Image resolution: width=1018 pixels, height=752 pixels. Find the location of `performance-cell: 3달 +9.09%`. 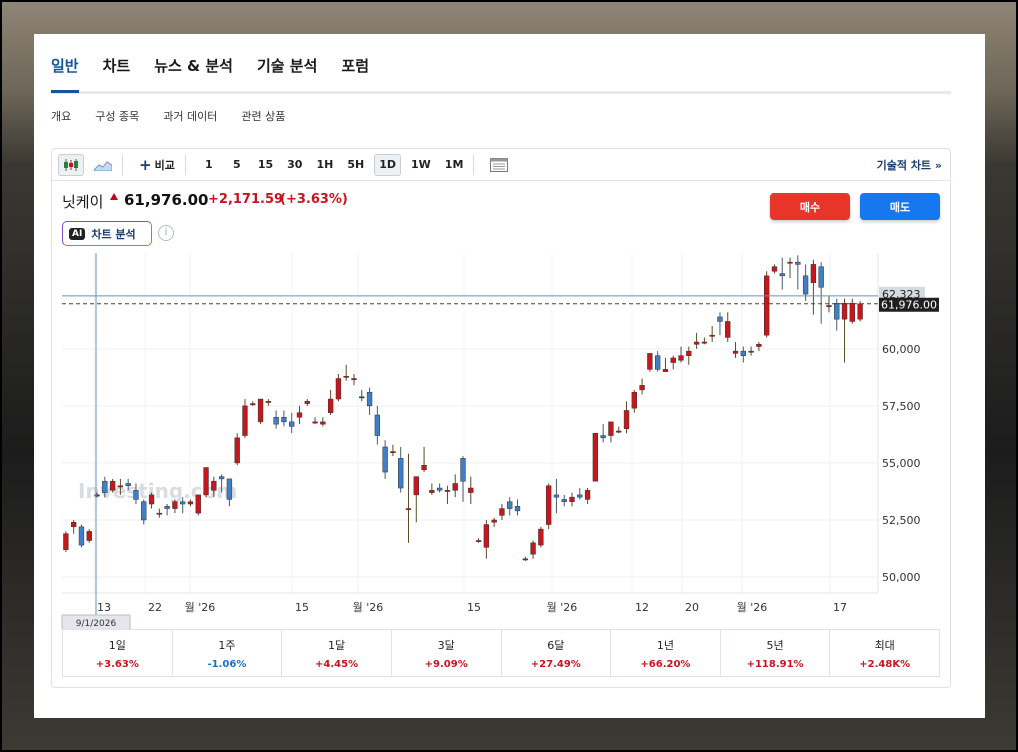

performance-cell: 3달 +9.09% is located at coordinates (447, 653).